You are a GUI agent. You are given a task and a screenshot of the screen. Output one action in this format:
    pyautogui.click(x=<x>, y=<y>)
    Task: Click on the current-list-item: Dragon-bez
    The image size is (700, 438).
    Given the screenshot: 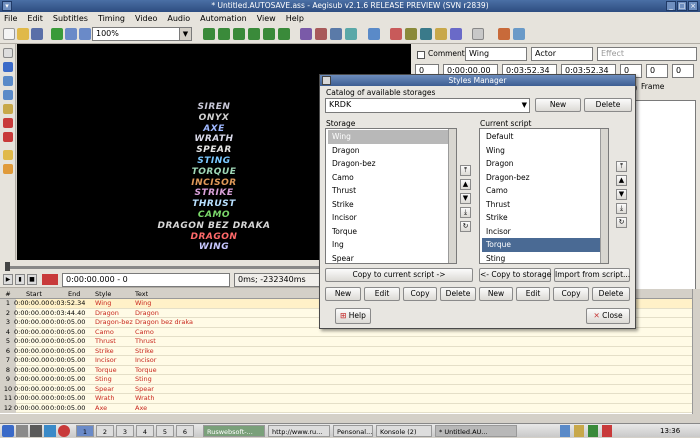 What is the action you would take?
    pyautogui.click(x=541, y=178)
    